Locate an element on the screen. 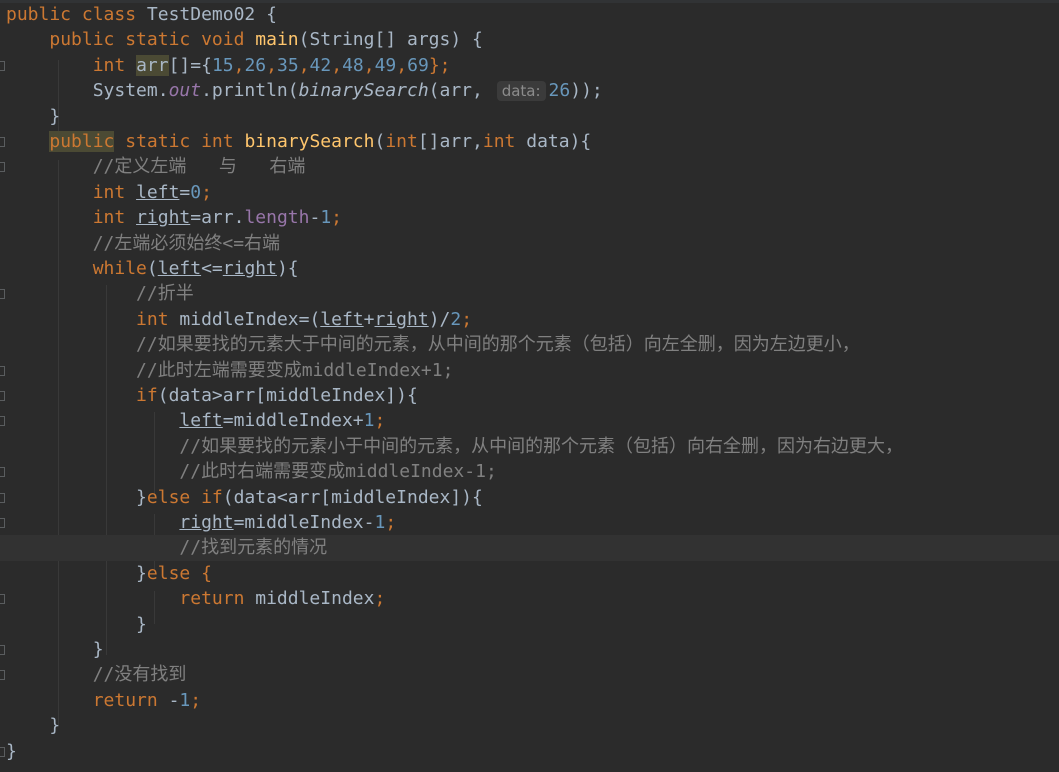  token-keyword: public is located at coordinates (82, 141).